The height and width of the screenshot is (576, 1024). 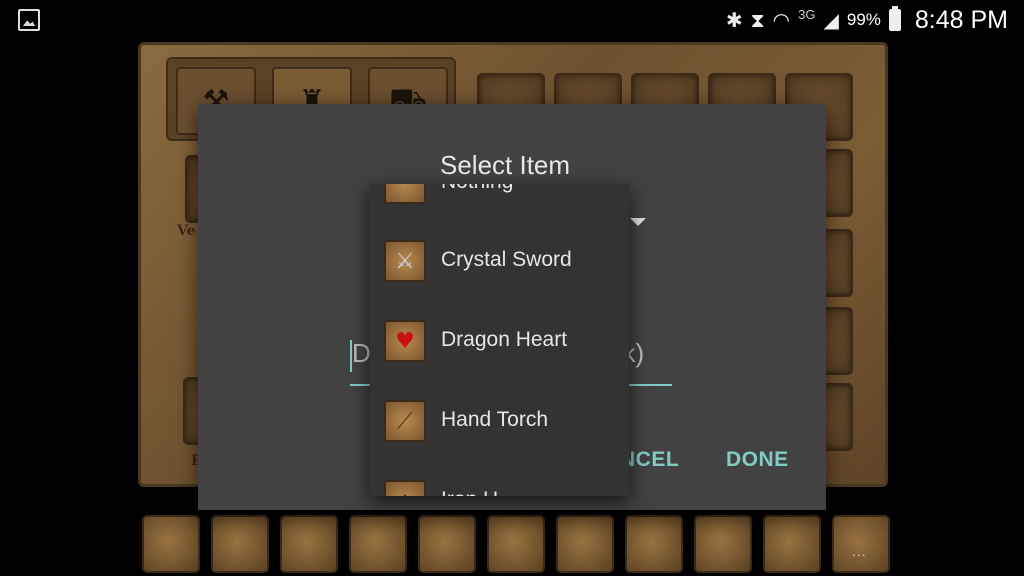 What do you see at coordinates (506, 259) in the screenshot?
I see `item-label: Crystal Sword` at bounding box center [506, 259].